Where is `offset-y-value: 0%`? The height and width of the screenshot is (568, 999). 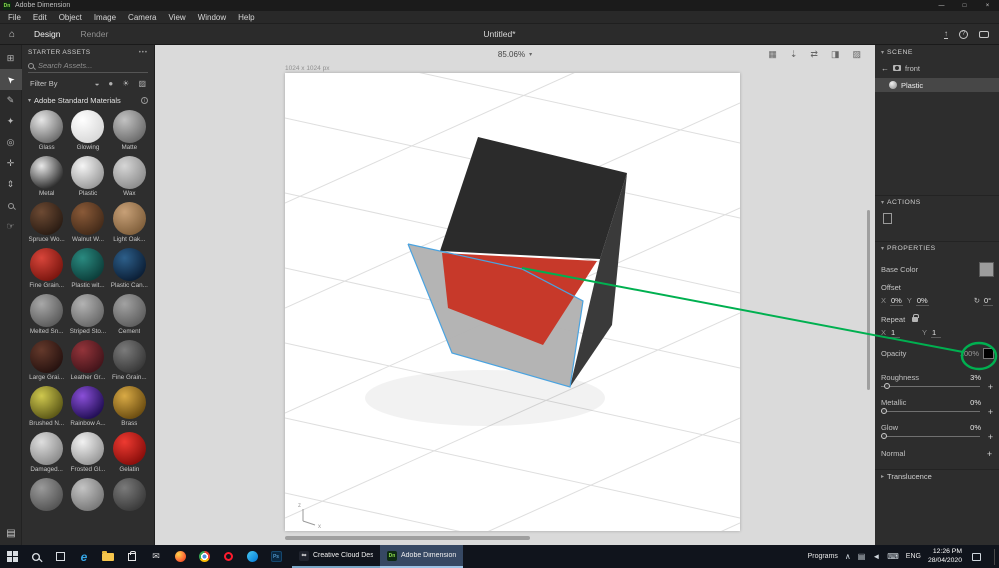
offset-y-value: 0% is located at coordinates (922, 301).